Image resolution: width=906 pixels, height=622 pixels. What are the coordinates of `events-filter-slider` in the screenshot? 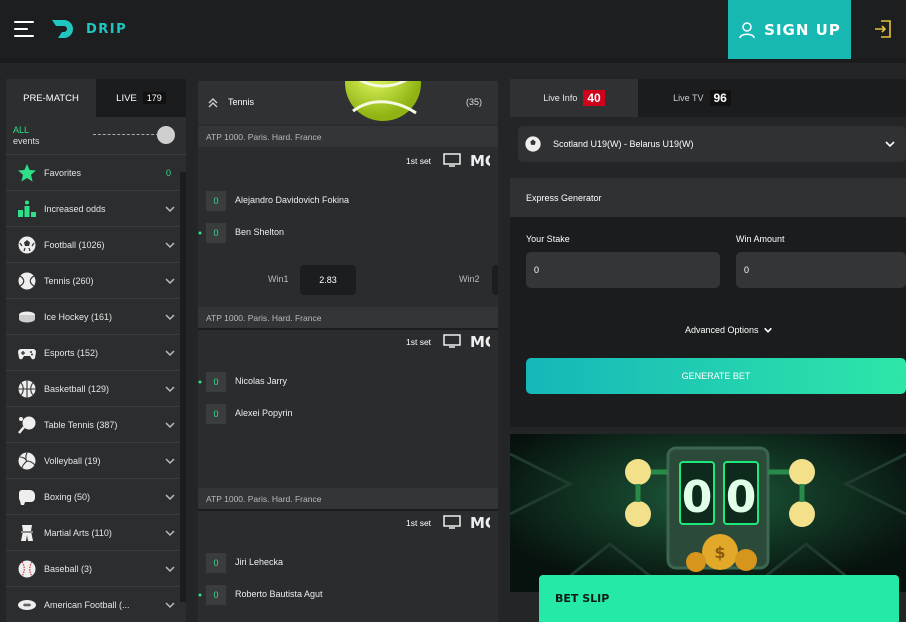 It's located at (135, 135).